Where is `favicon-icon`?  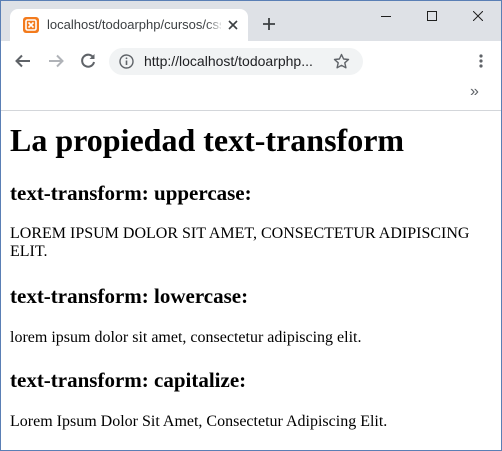
favicon-icon is located at coordinates (31, 25).